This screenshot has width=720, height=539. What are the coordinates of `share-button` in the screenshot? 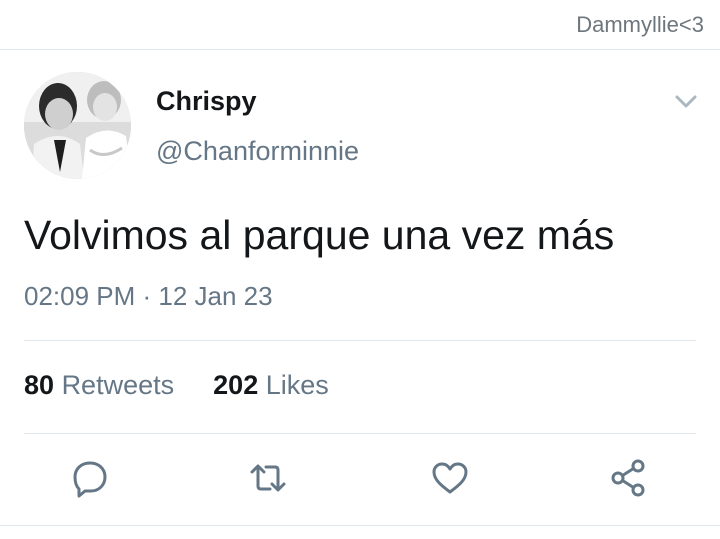 It's located at (628, 478).